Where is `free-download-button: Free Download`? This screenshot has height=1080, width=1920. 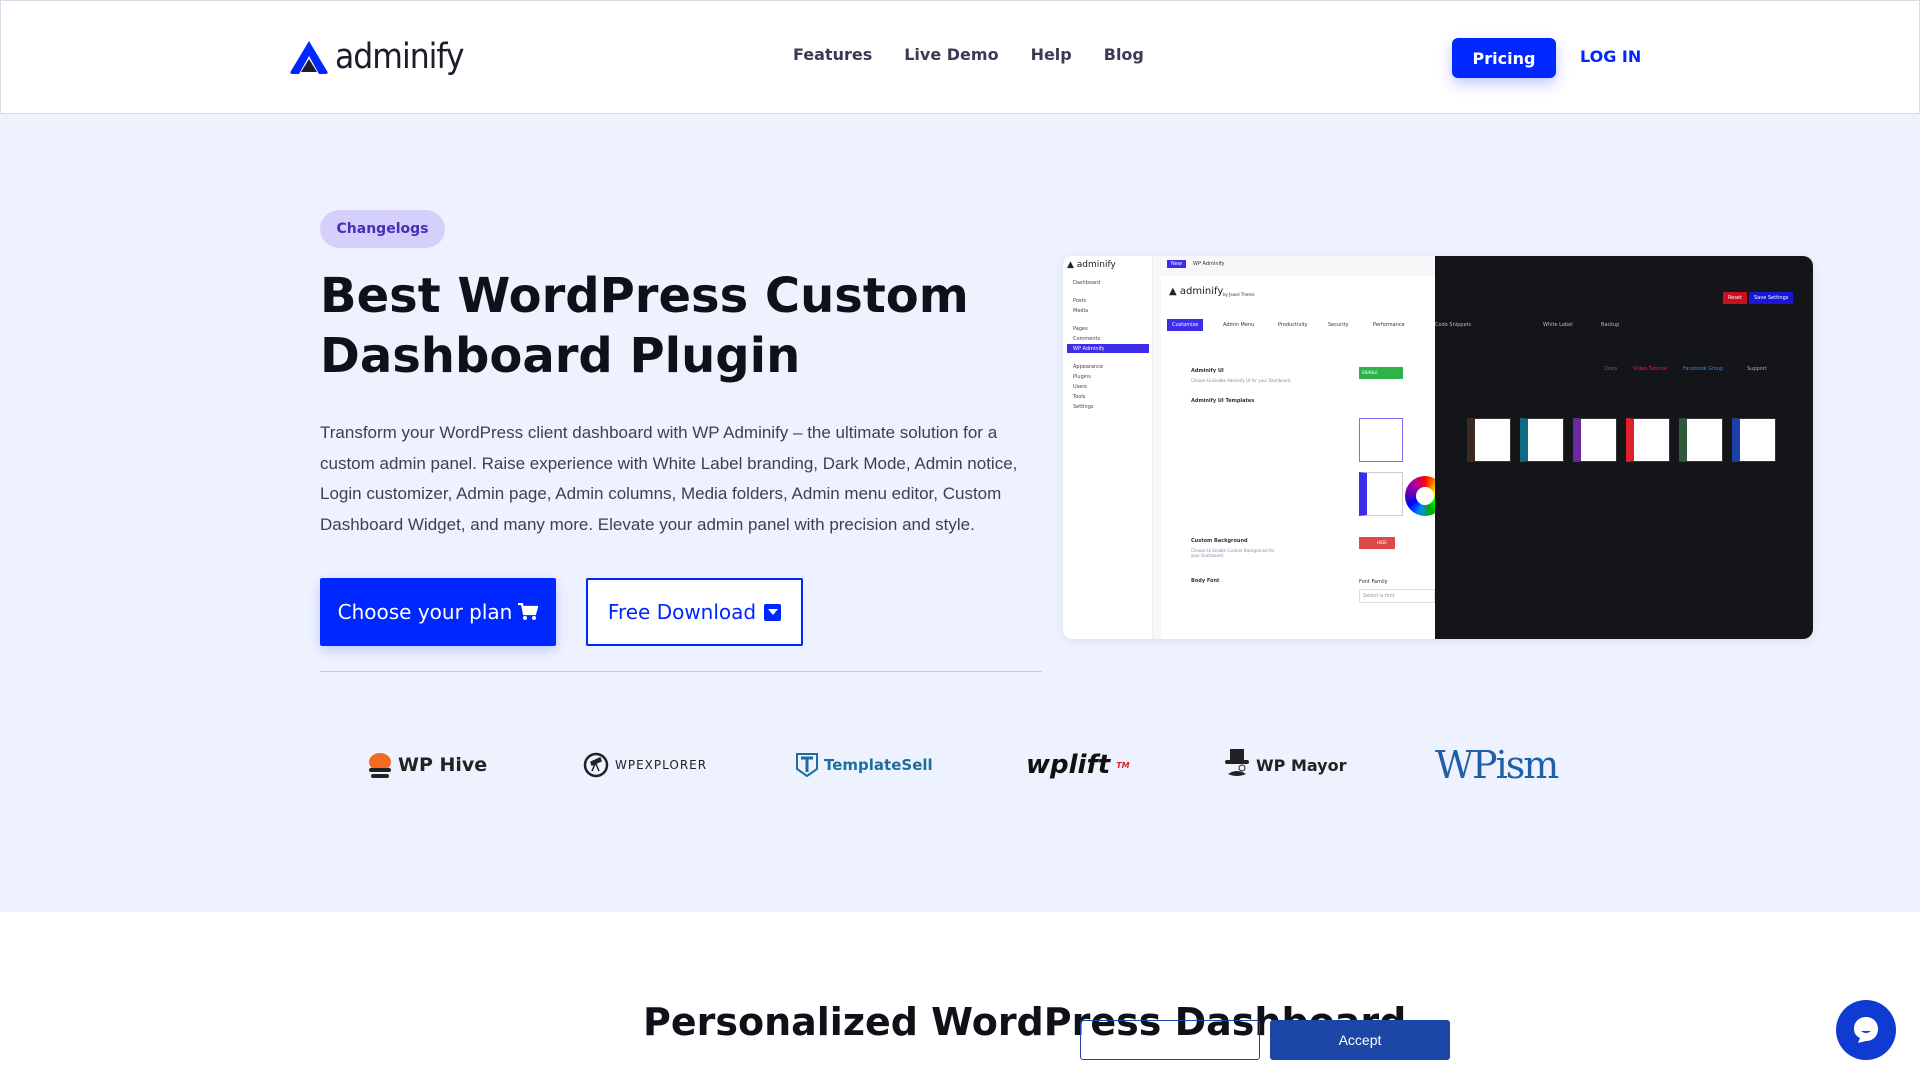 free-download-button: Free Download is located at coordinates (694, 612).